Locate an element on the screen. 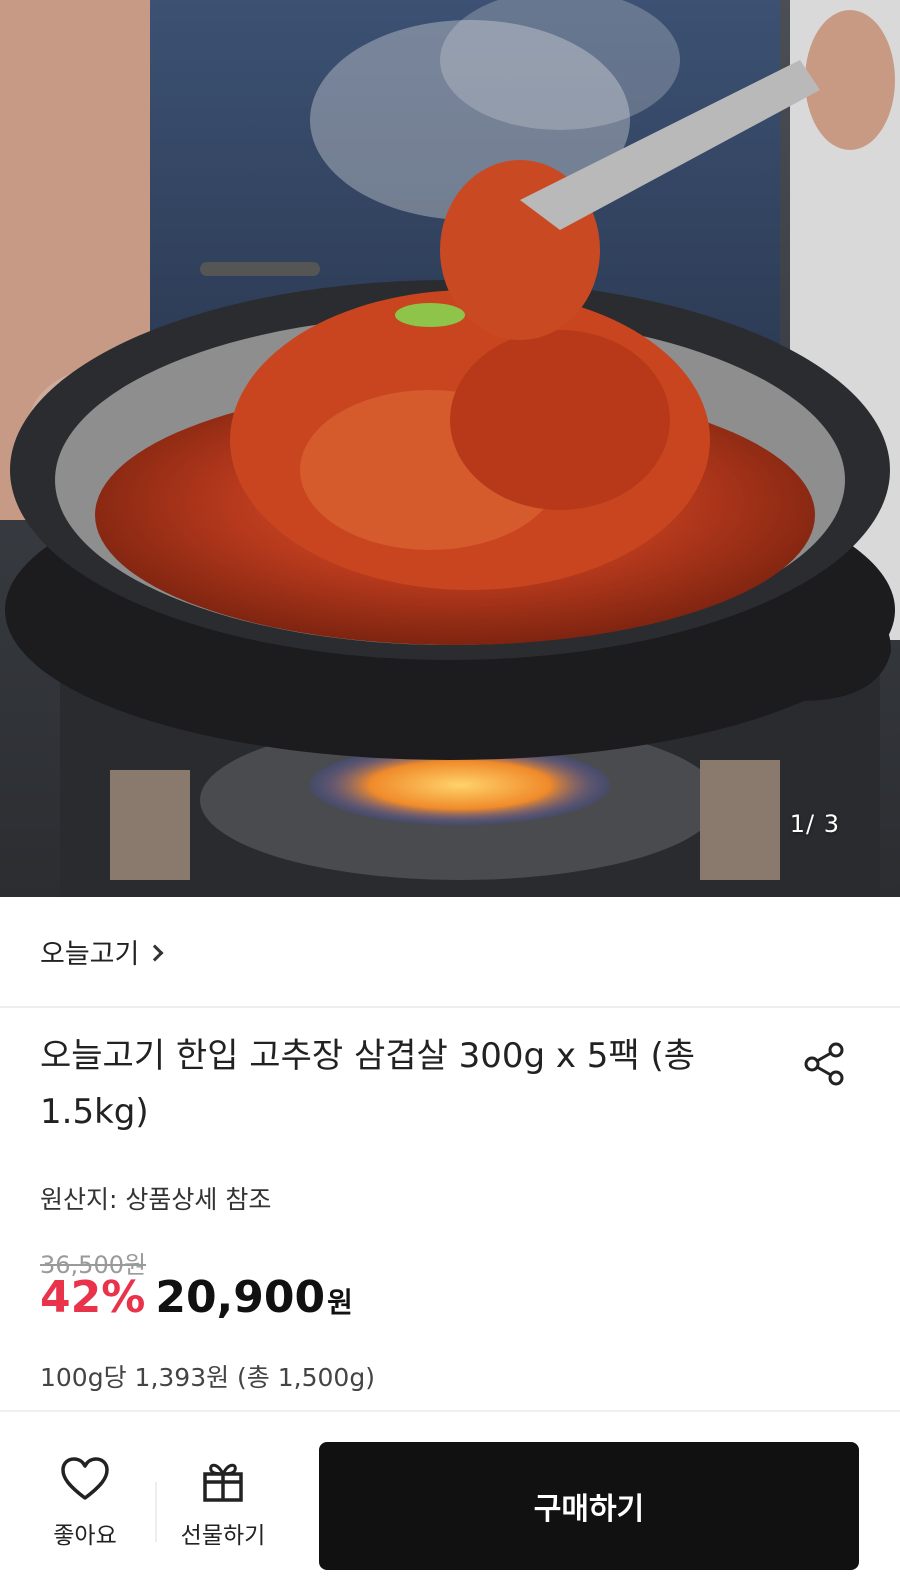 The height and width of the screenshot is (1587, 900). gift-label: 선물하기 is located at coordinates (223, 1536).